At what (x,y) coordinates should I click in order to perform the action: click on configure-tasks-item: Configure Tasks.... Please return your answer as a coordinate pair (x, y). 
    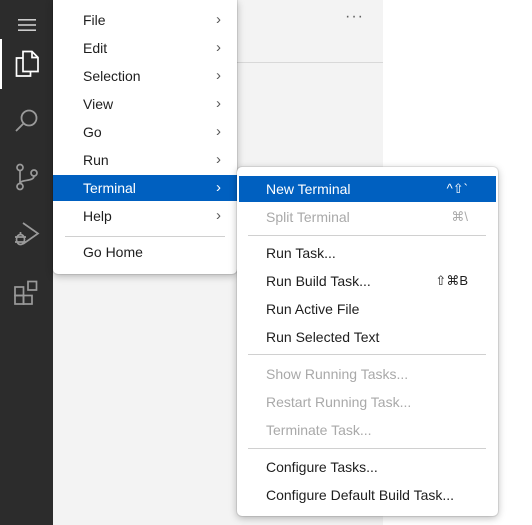
    Looking at the image, I should click on (367, 467).